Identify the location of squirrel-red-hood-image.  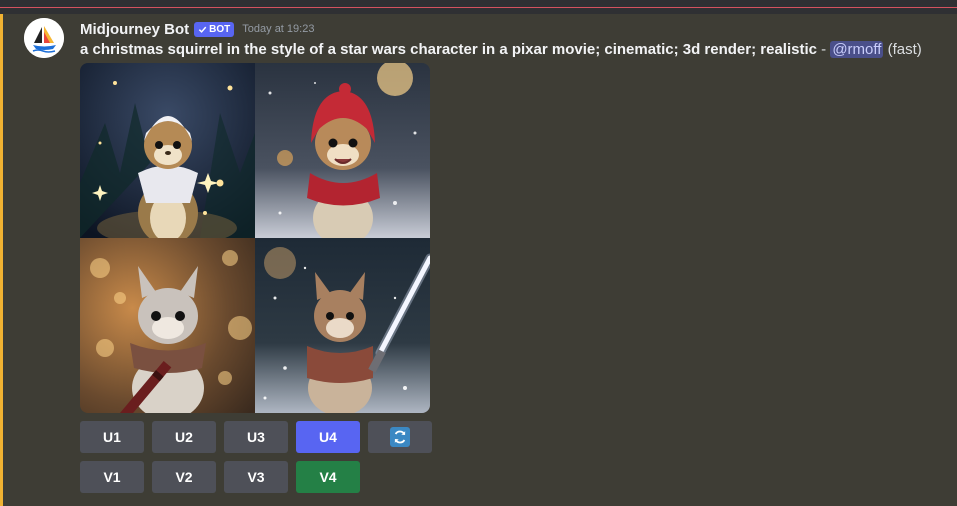
(342, 150).